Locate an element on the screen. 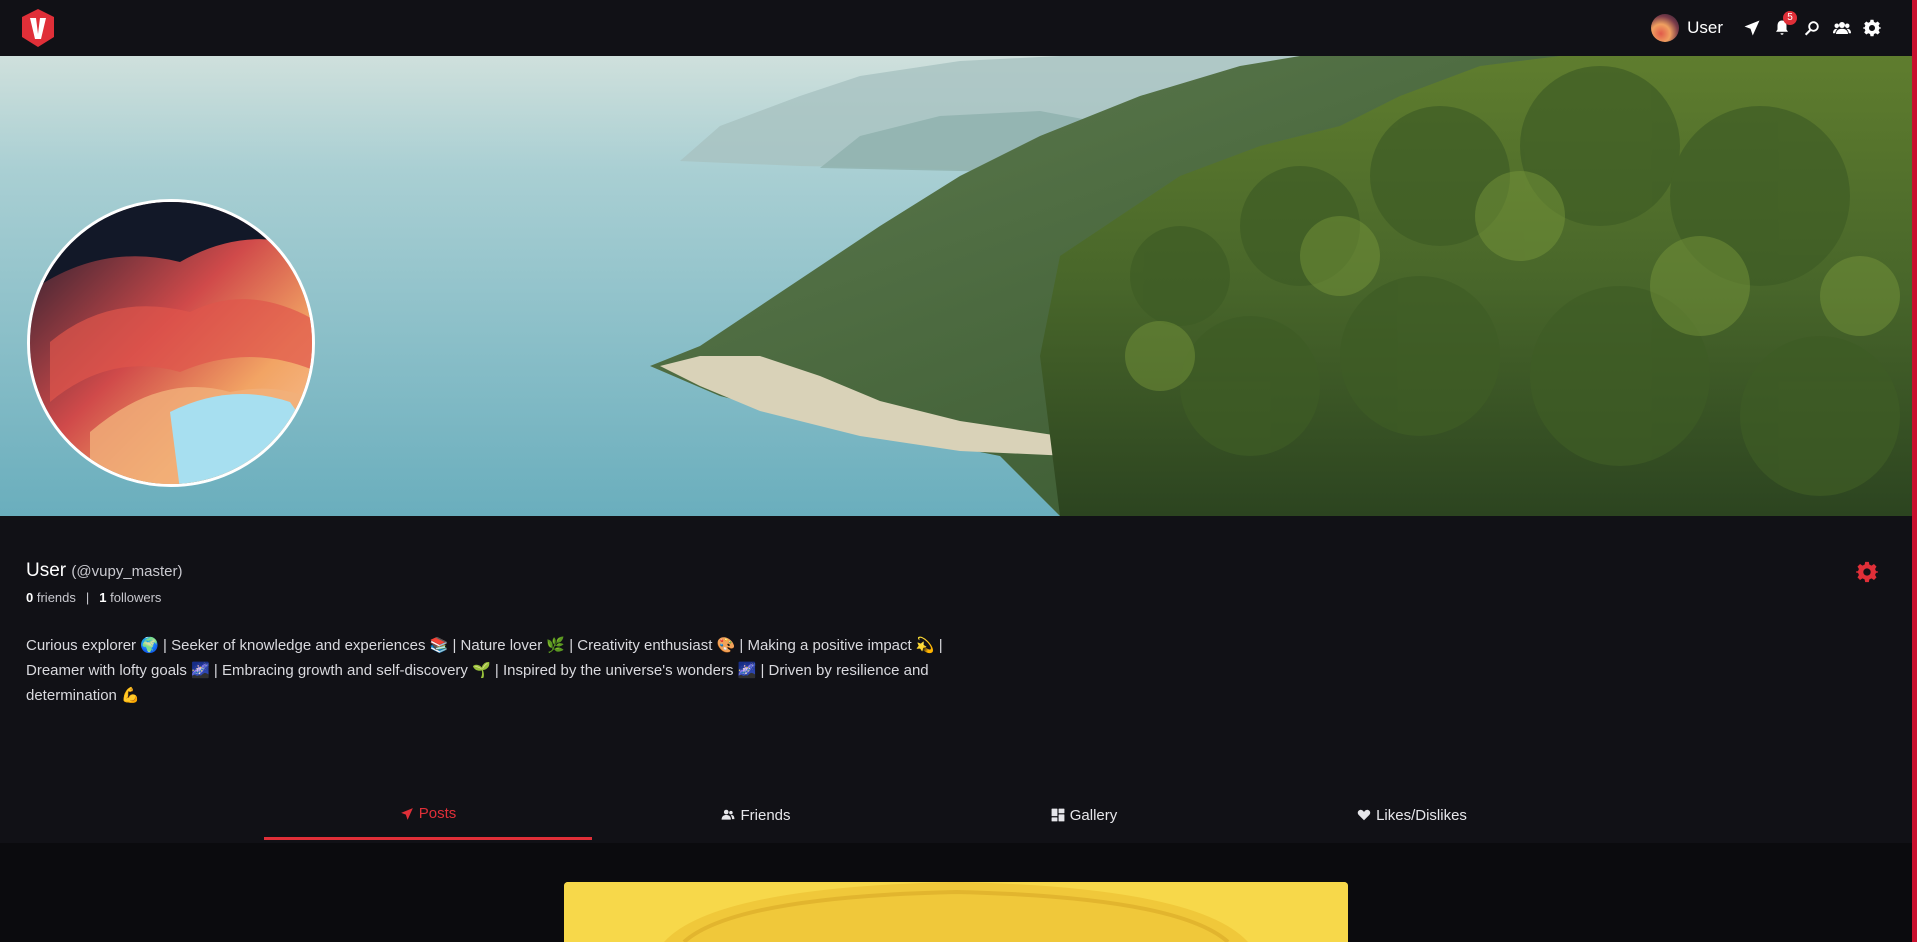 Image resolution: width=1917 pixels, height=942 pixels. logo-v-icon is located at coordinates (38, 28).